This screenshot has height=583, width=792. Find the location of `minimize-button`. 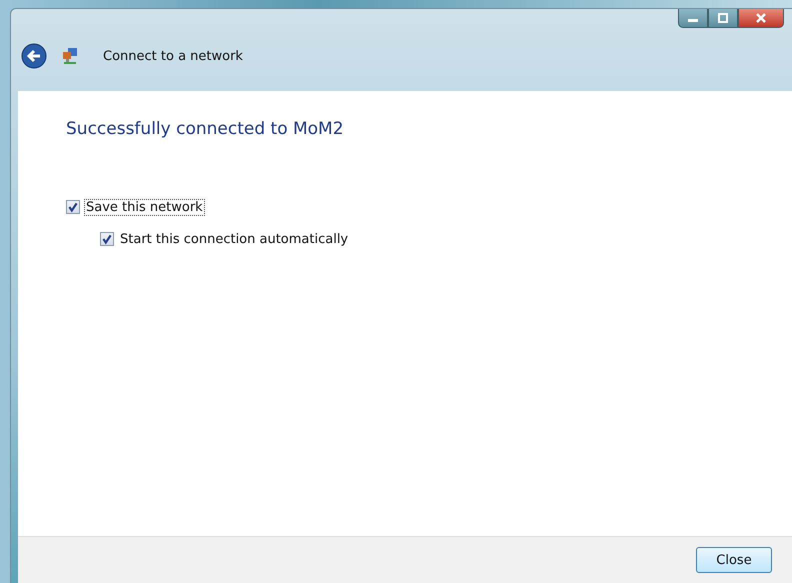

minimize-button is located at coordinates (693, 18).